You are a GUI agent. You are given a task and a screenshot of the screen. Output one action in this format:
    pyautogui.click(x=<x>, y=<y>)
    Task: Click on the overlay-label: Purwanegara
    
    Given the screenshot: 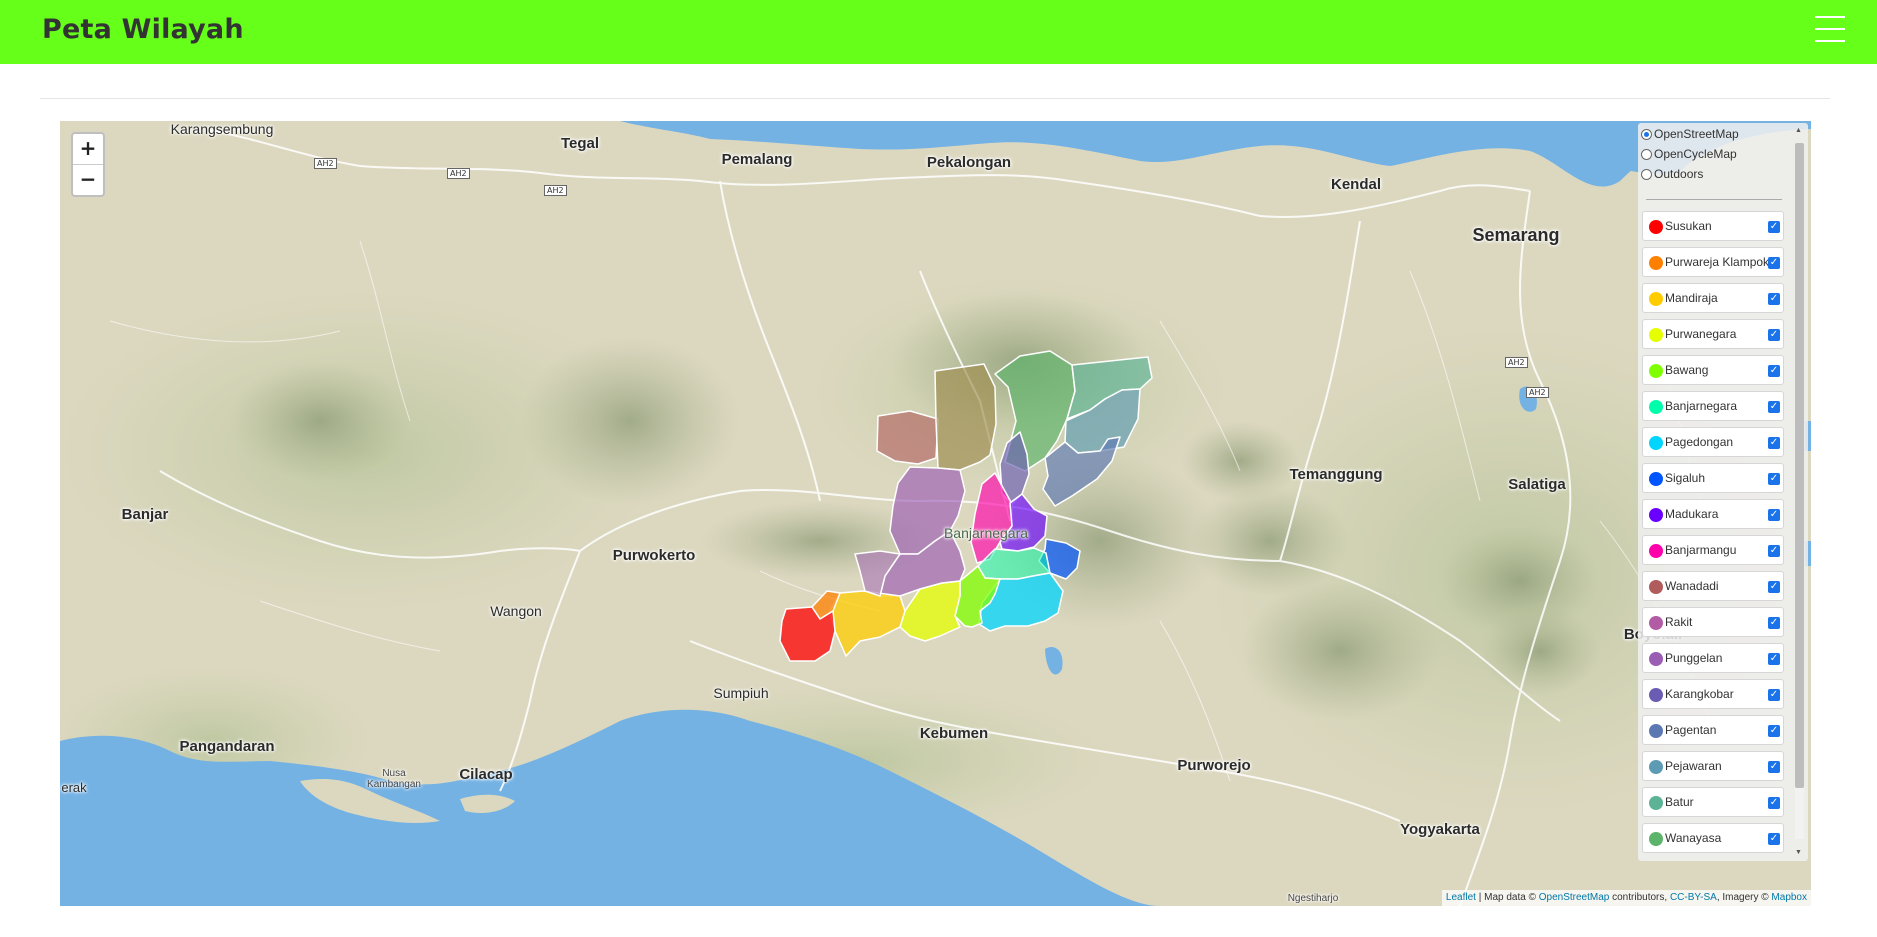 What is the action you would take?
    pyautogui.click(x=1701, y=334)
    